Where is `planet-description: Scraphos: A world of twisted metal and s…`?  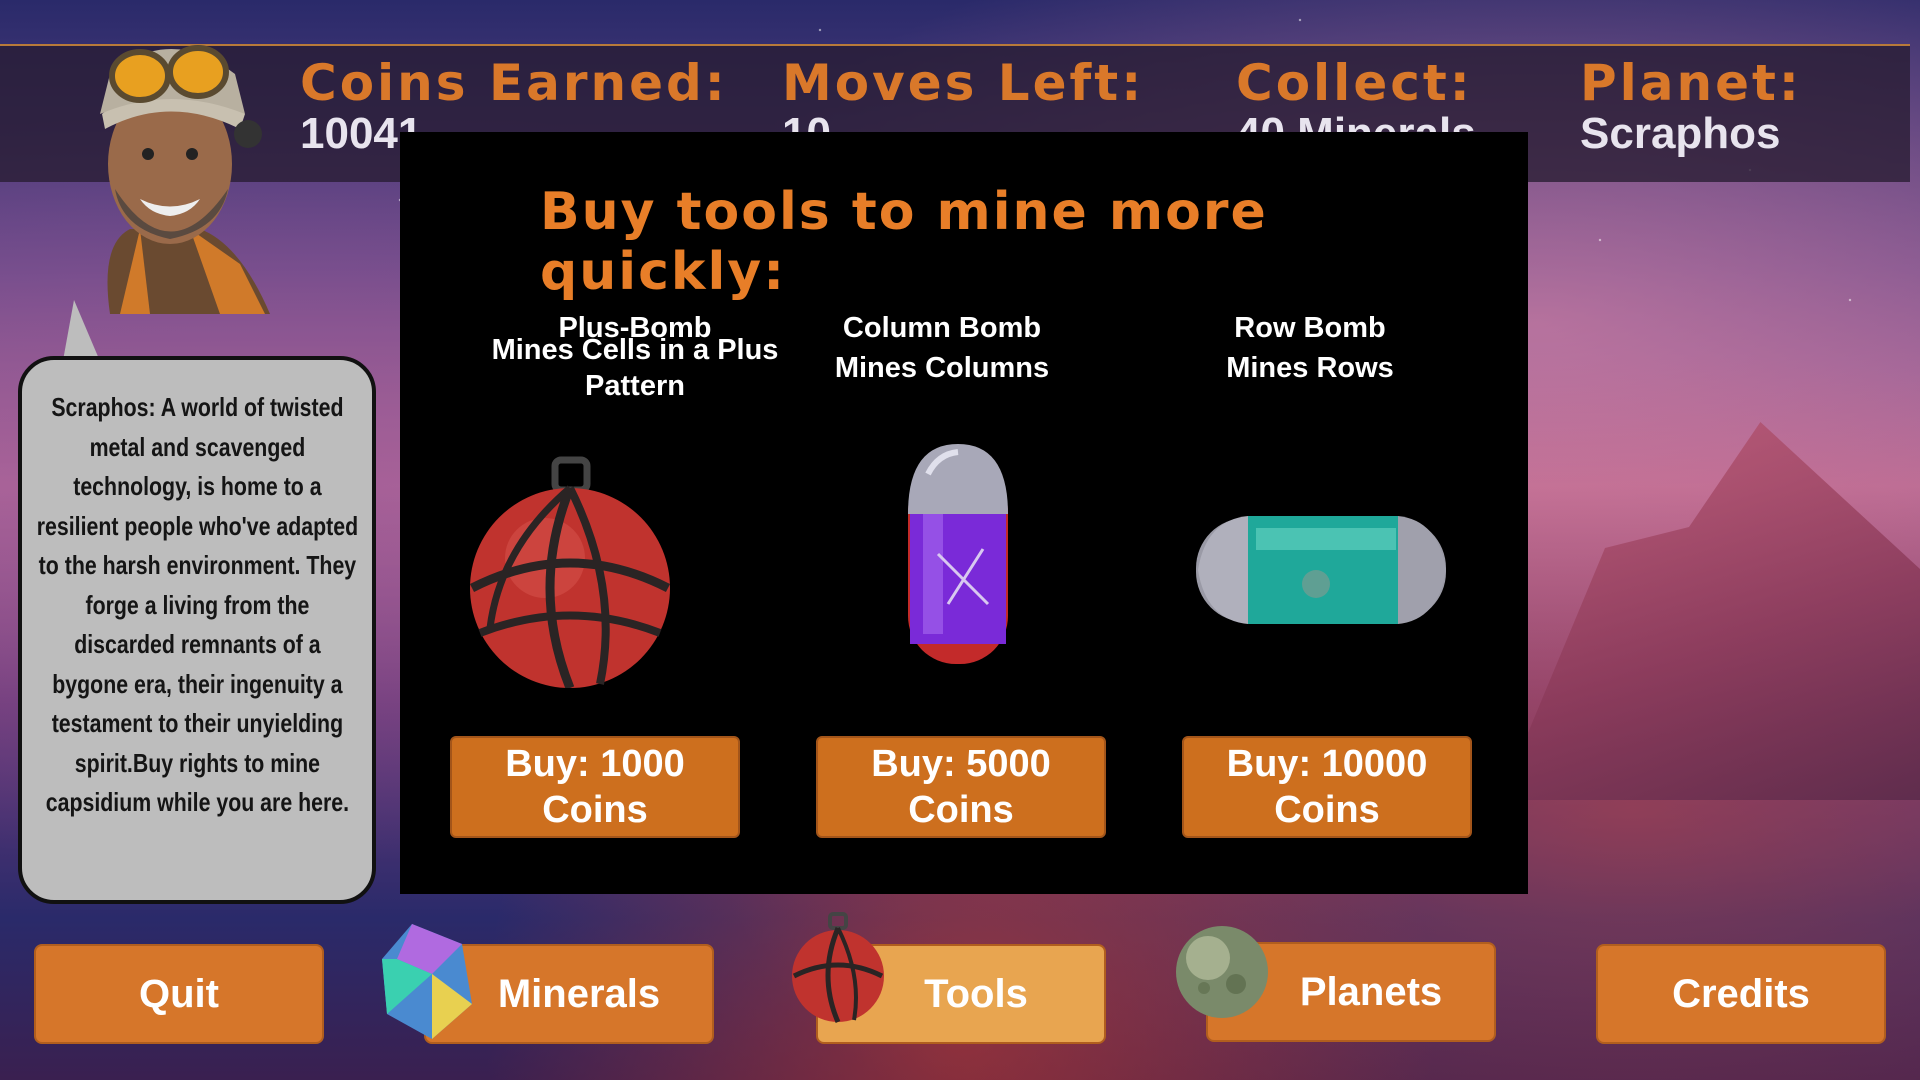
planet-description: Scraphos: A world of twisted metal and s… is located at coordinates (197, 604).